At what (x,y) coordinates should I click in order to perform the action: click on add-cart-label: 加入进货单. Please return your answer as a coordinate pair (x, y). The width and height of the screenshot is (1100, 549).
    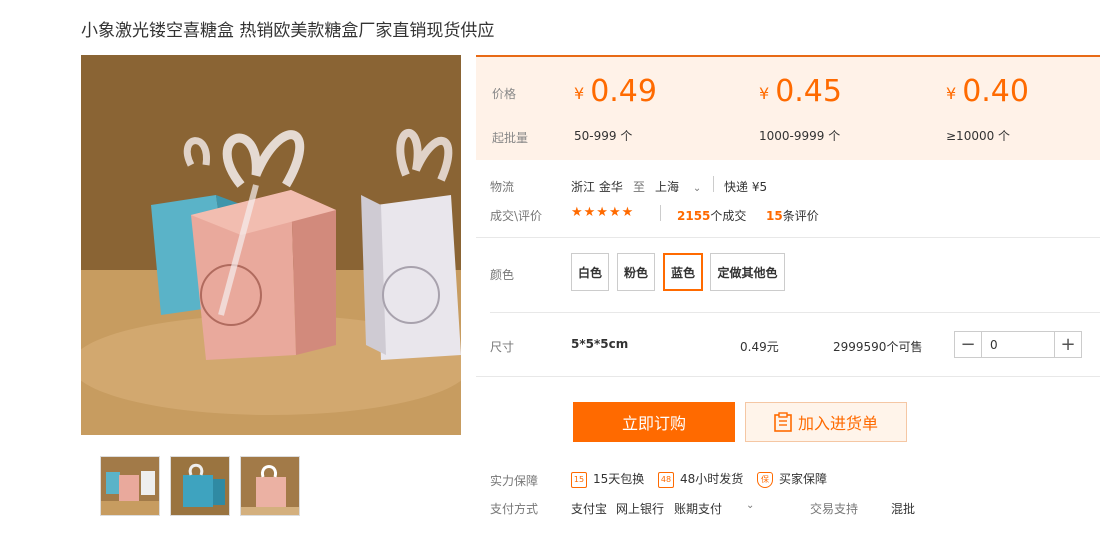
    Looking at the image, I should click on (837, 423).